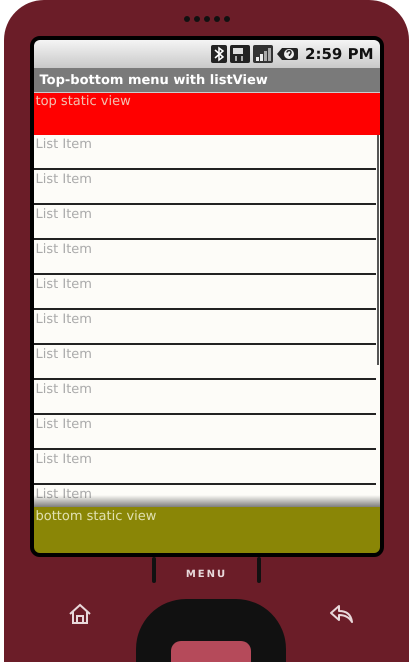 The width and height of the screenshot is (413, 662). What do you see at coordinates (83, 101) in the screenshot?
I see `top-view-label: top static view` at bounding box center [83, 101].